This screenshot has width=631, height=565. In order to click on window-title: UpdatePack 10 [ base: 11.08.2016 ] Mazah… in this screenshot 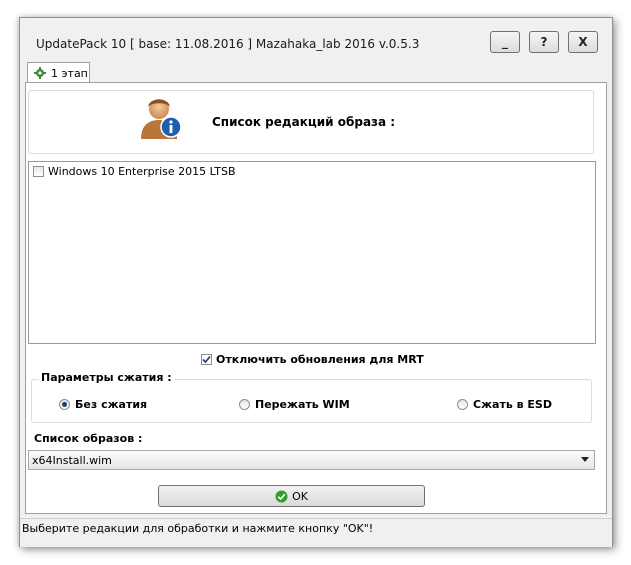, I will do `click(228, 44)`.